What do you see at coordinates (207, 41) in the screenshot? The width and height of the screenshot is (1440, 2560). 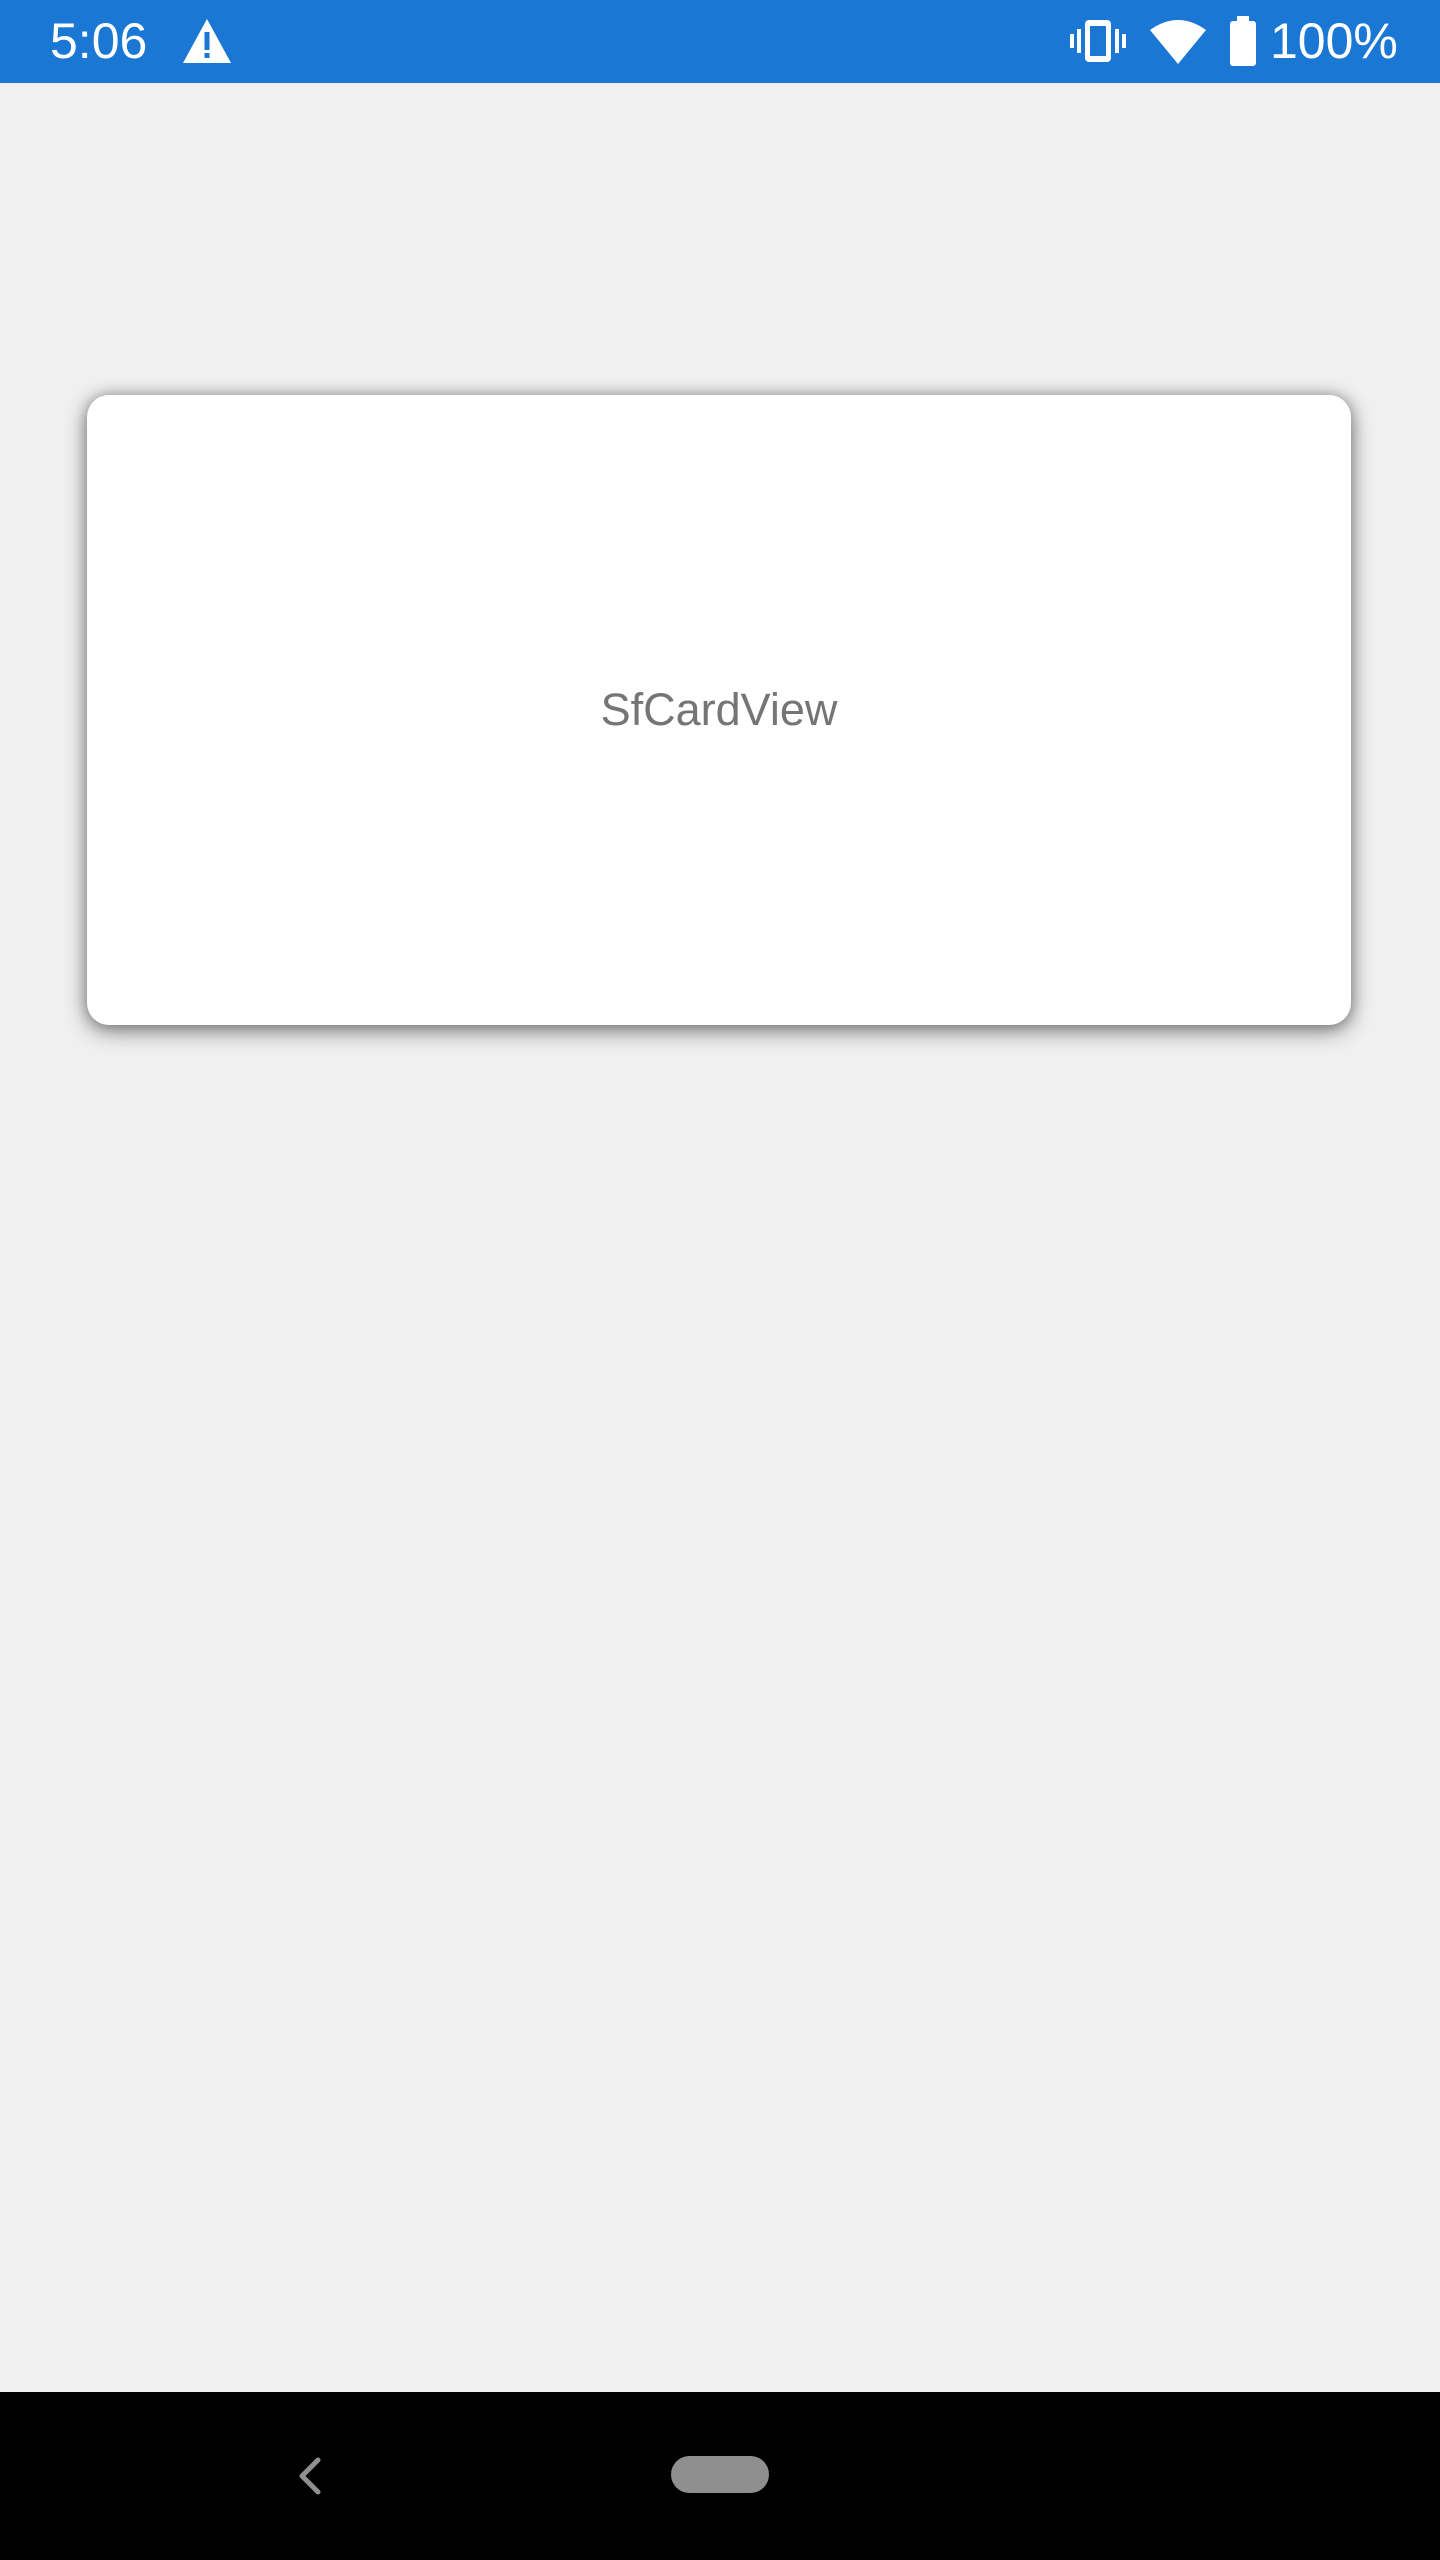 I see `warning-icon` at bounding box center [207, 41].